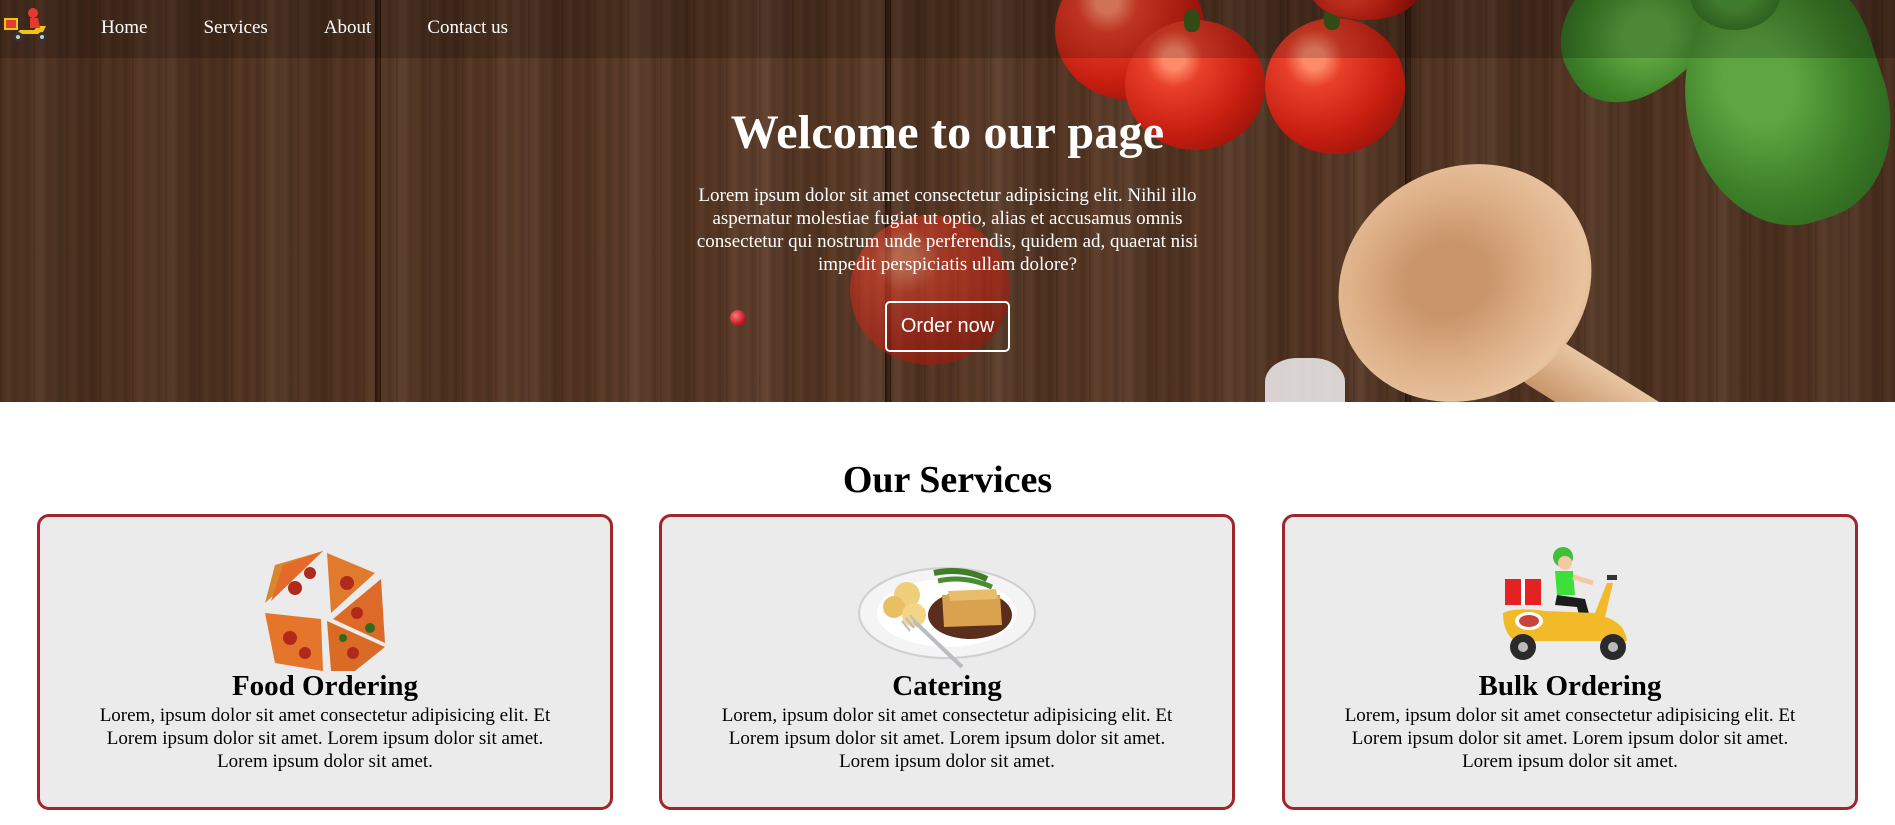 This screenshot has width=1895, height=825. What do you see at coordinates (947, 480) in the screenshot?
I see `services-title: Our Services` at bounding box center [947, 480].